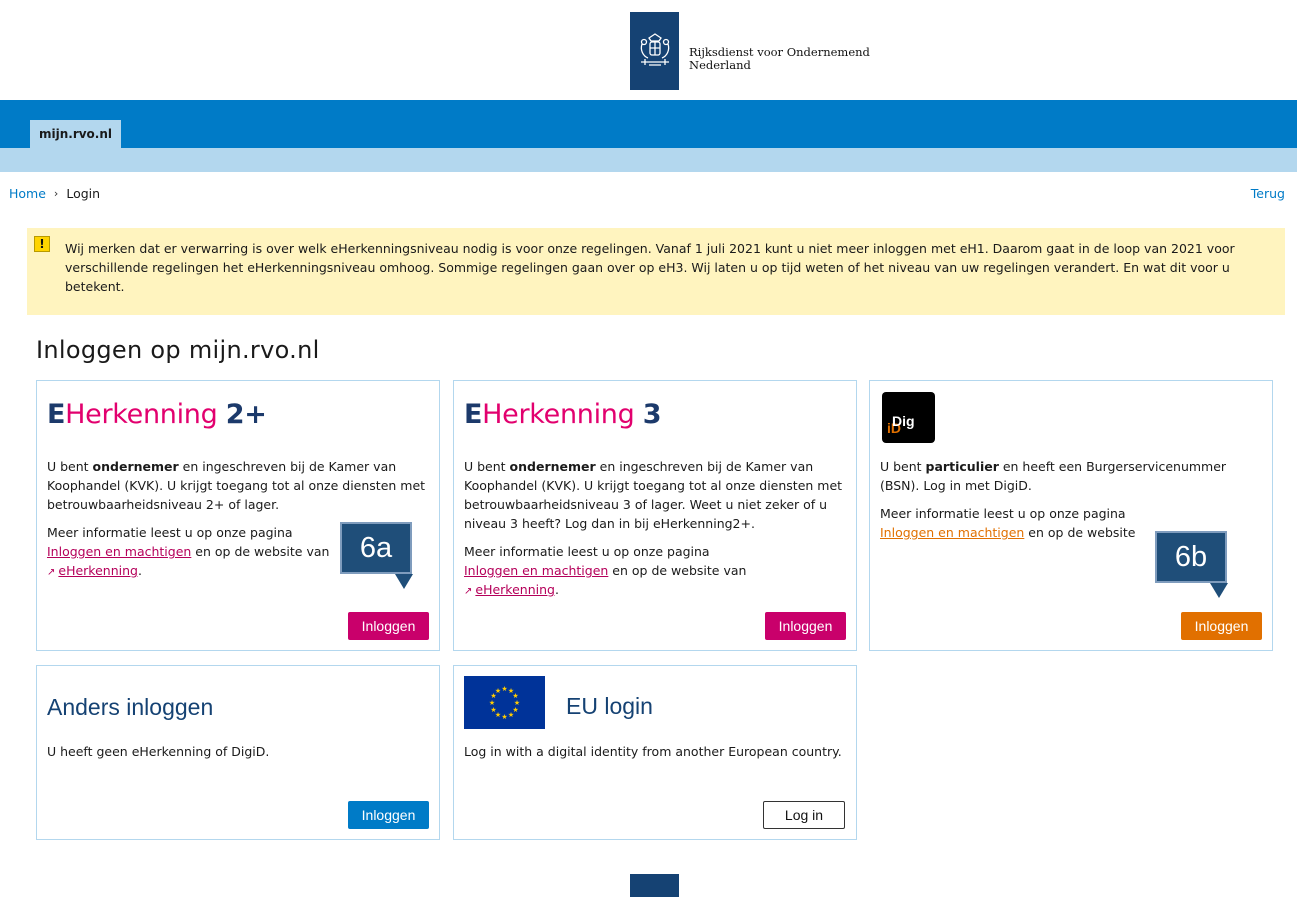 The height and width of the screenshot is (897, 1297). Describe the element at coordinates (654, 51) in the screenshot. I see `coat-of-arms-icon` at that location.